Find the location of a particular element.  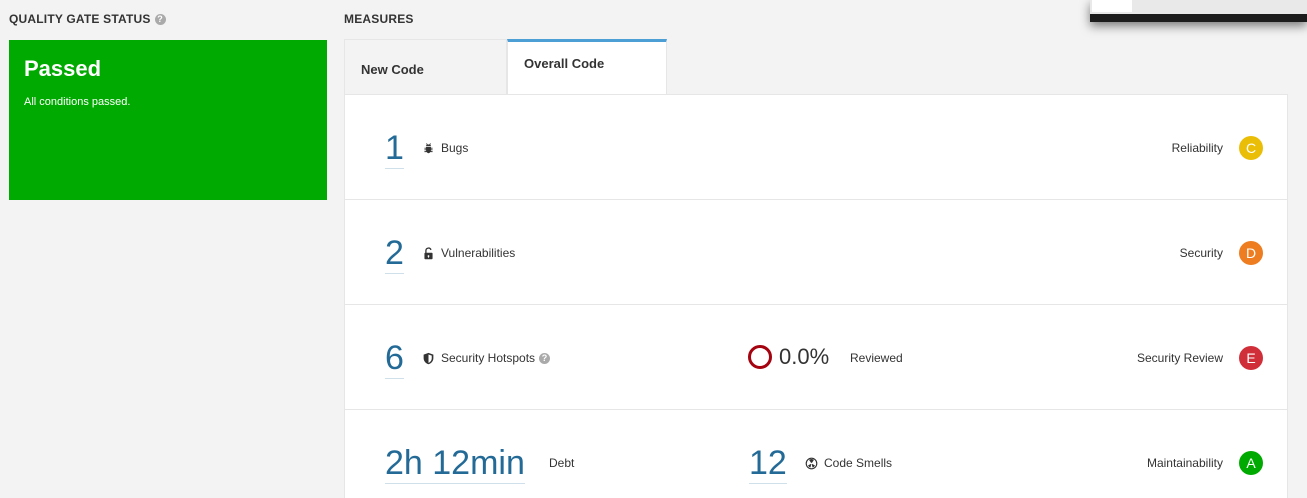

hotspots-count: 6 is located at coordinates (394, 359).